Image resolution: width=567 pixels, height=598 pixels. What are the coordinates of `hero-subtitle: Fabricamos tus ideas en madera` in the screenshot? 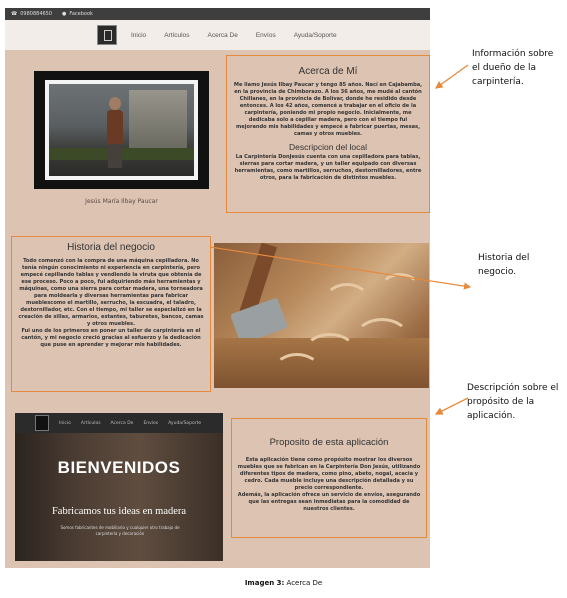 It's located at (119, 511).